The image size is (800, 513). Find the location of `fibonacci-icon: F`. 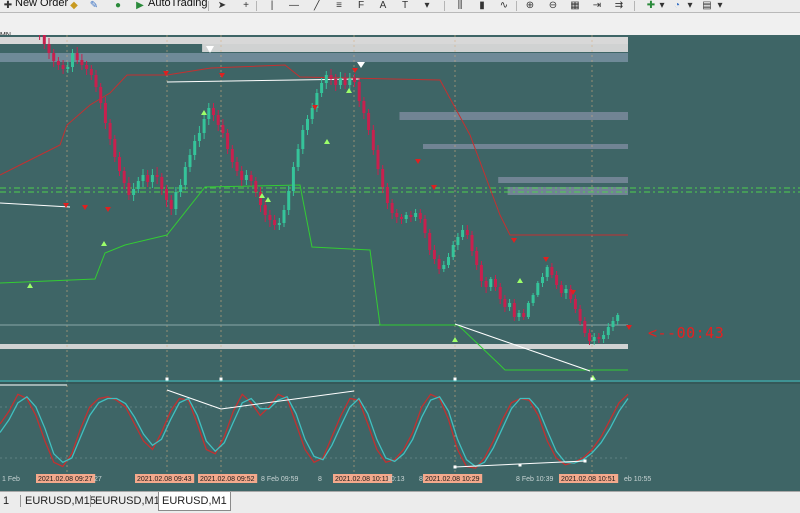

fibonacci-icon: F is located at coordinates (361, 5).